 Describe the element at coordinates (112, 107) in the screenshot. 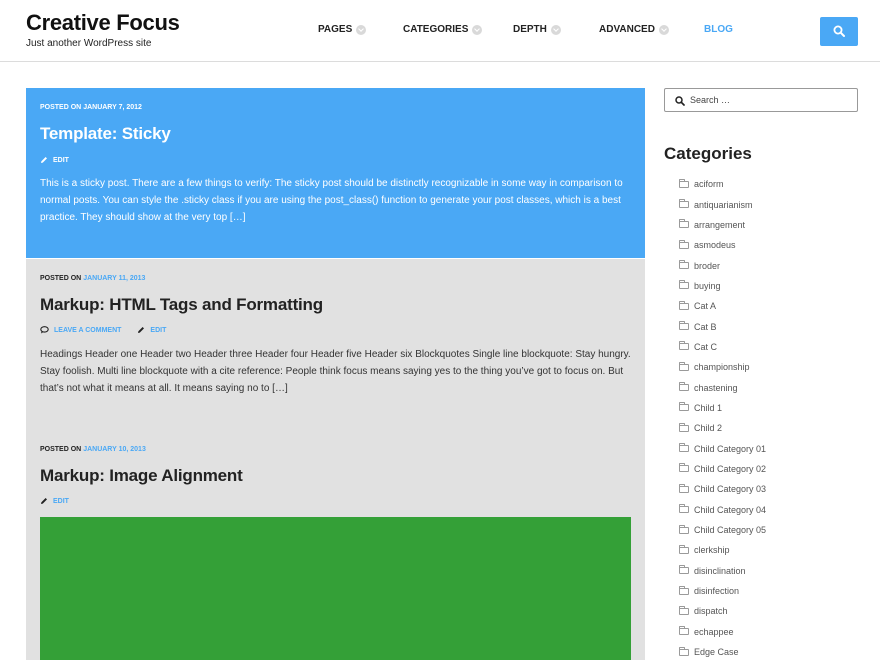

I see `post-date: JANUARY 7, 2012` at that location.